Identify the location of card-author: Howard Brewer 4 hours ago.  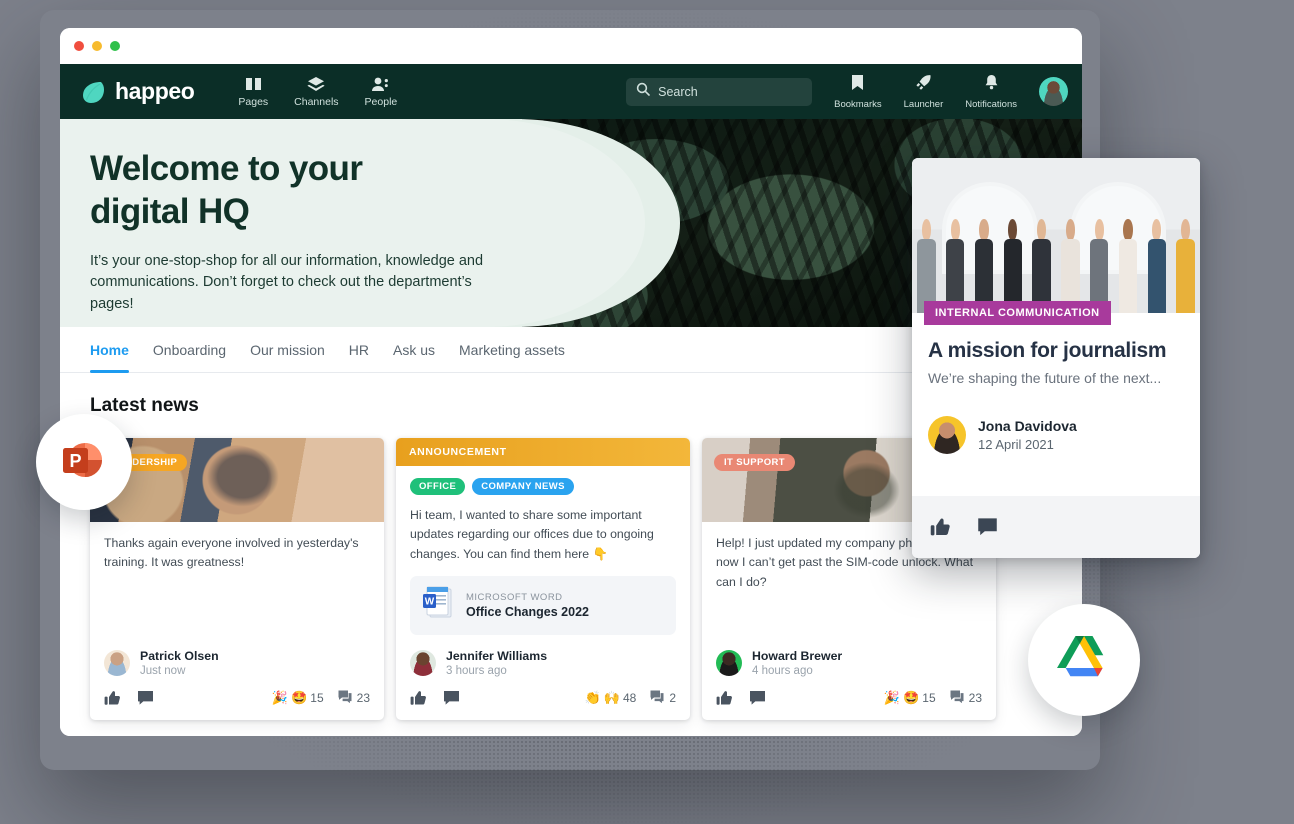
(849, 656).